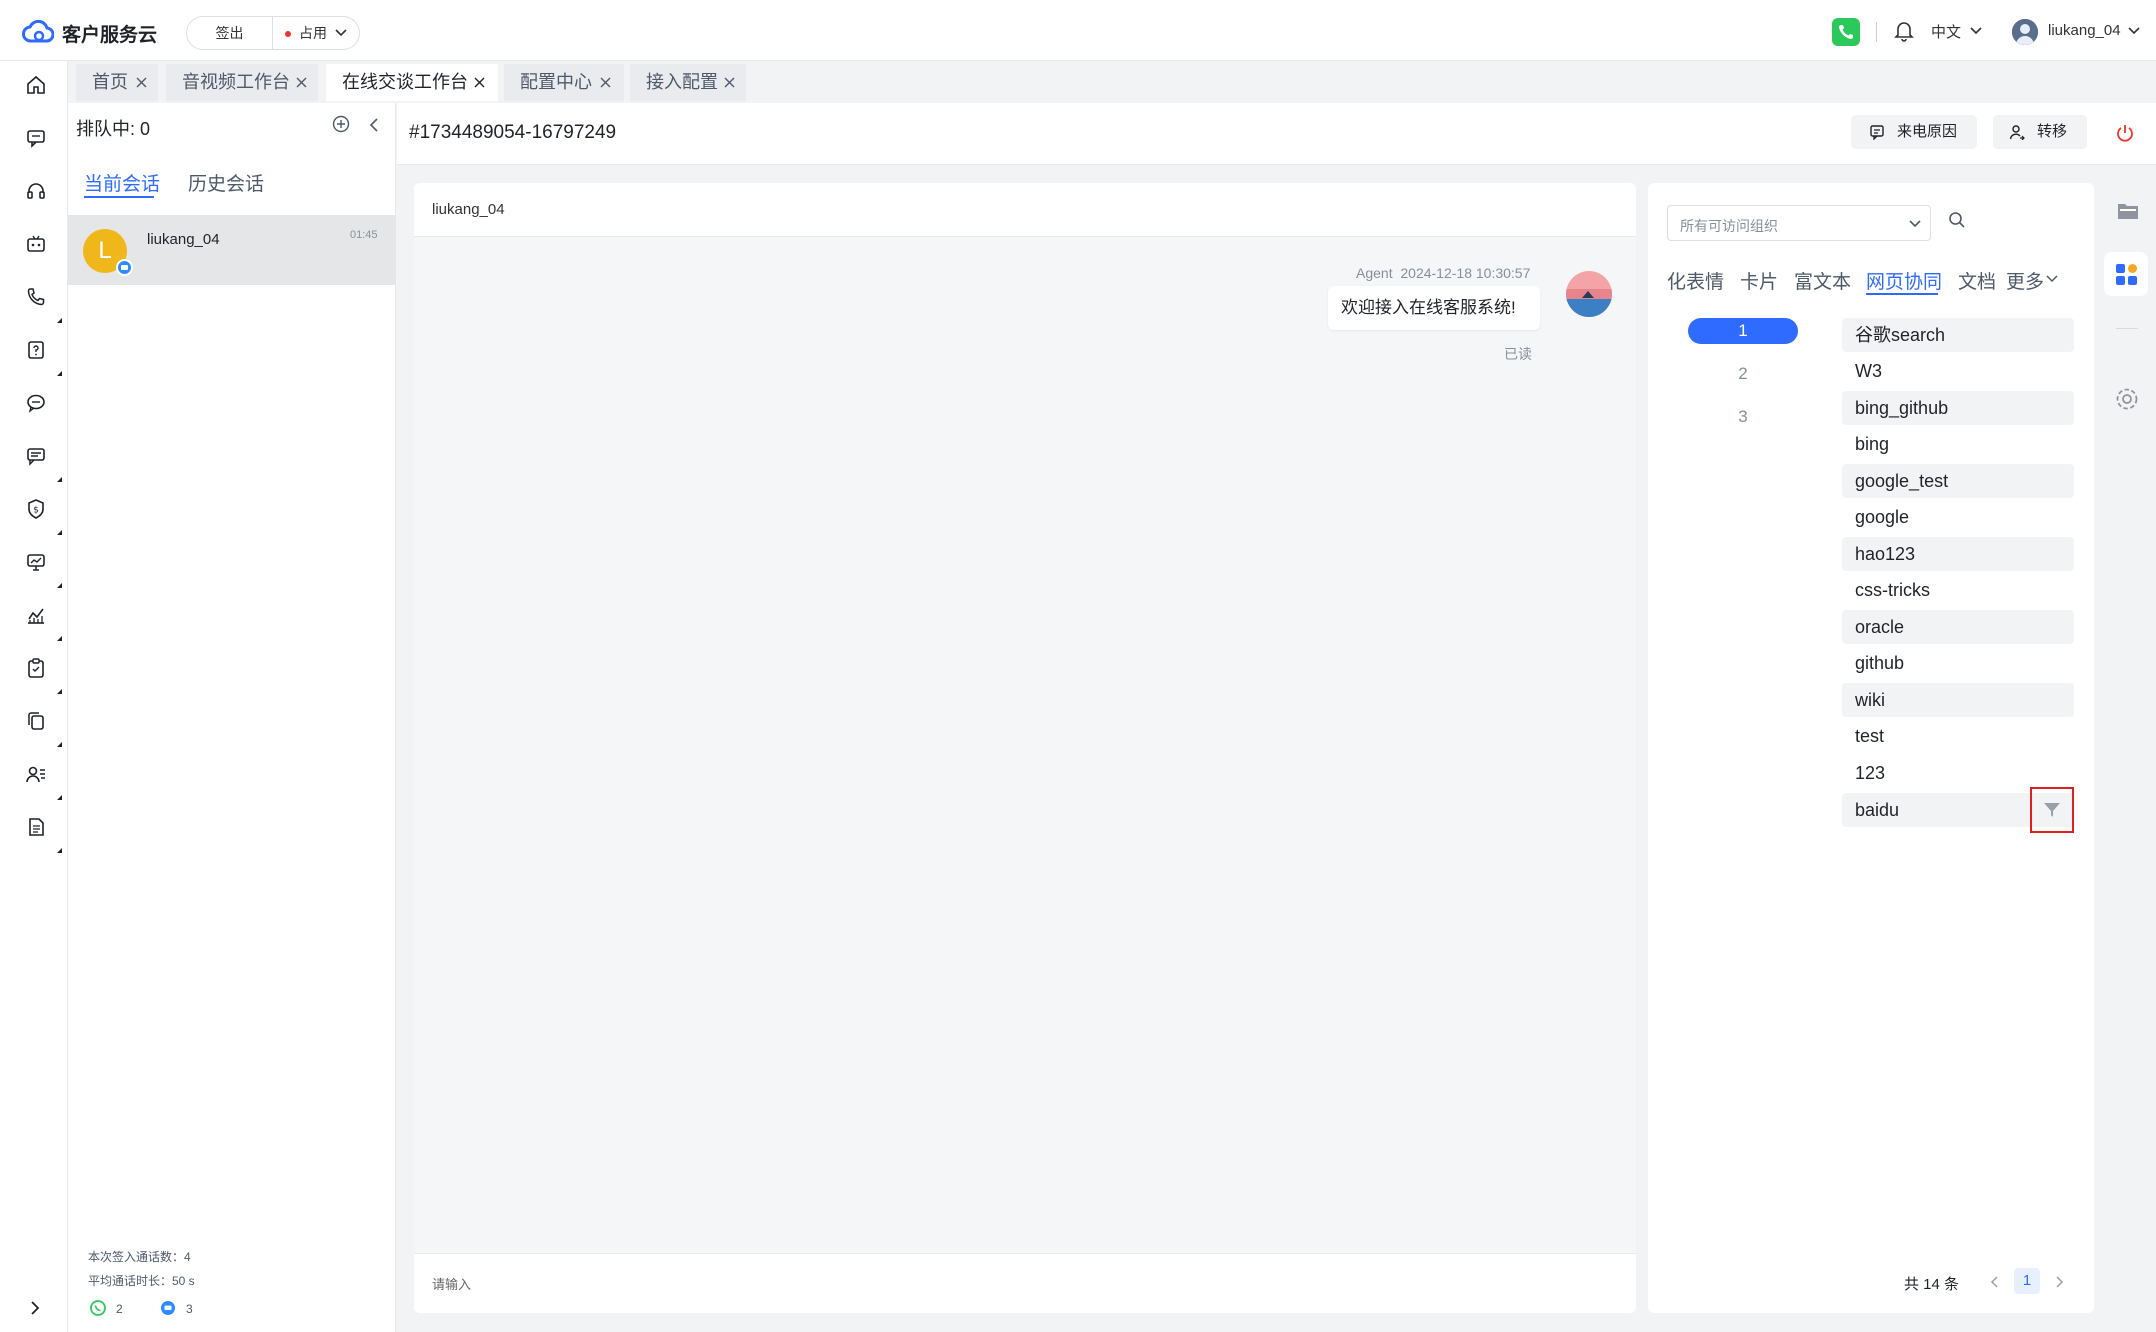 The width and height of the screenshot is (2156, 1332). What do you see at coordinates (1822, 280) in the screenshot?
I see `tab-rich-text: 富文本` at bounding box center [1822, 280].